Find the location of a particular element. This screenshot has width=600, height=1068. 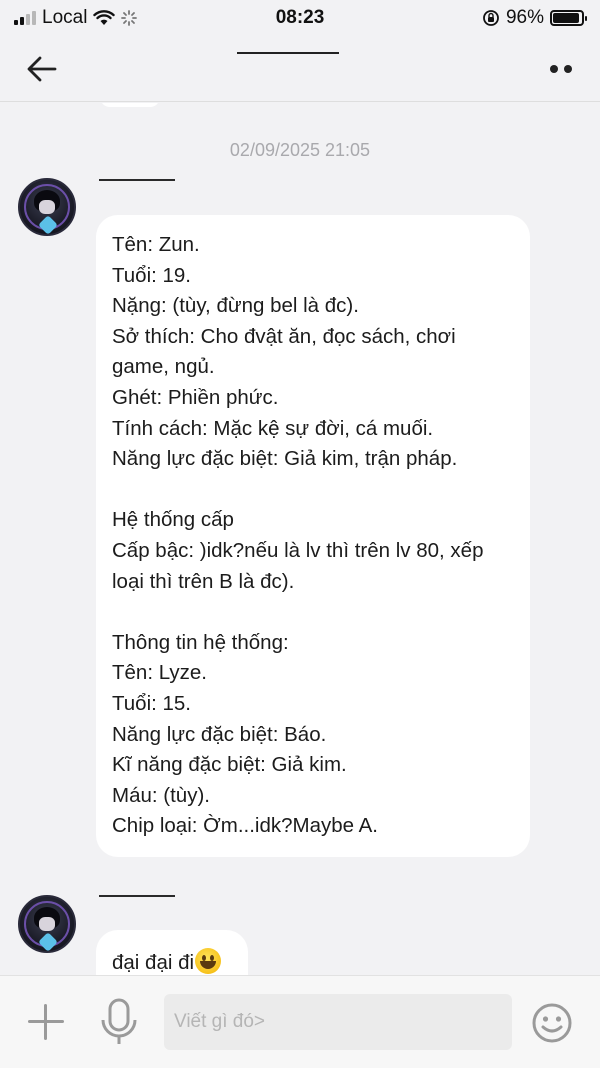

status-right: 96% is located at coordinates (534, 18).